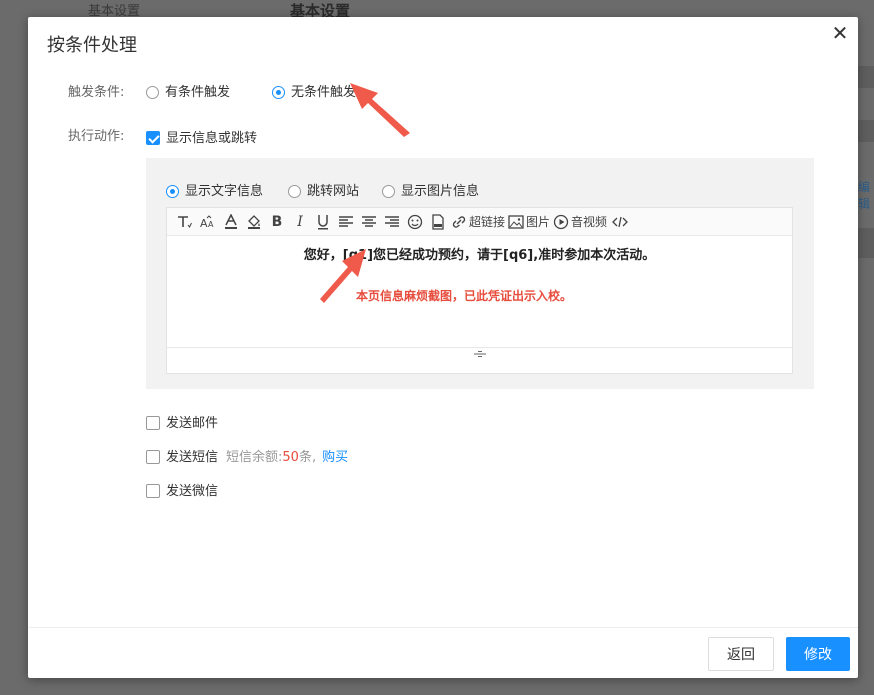 Image resolution: width=874 pixels, height=695 pixels. I want to click on align-center-icon, so click(369, 222).